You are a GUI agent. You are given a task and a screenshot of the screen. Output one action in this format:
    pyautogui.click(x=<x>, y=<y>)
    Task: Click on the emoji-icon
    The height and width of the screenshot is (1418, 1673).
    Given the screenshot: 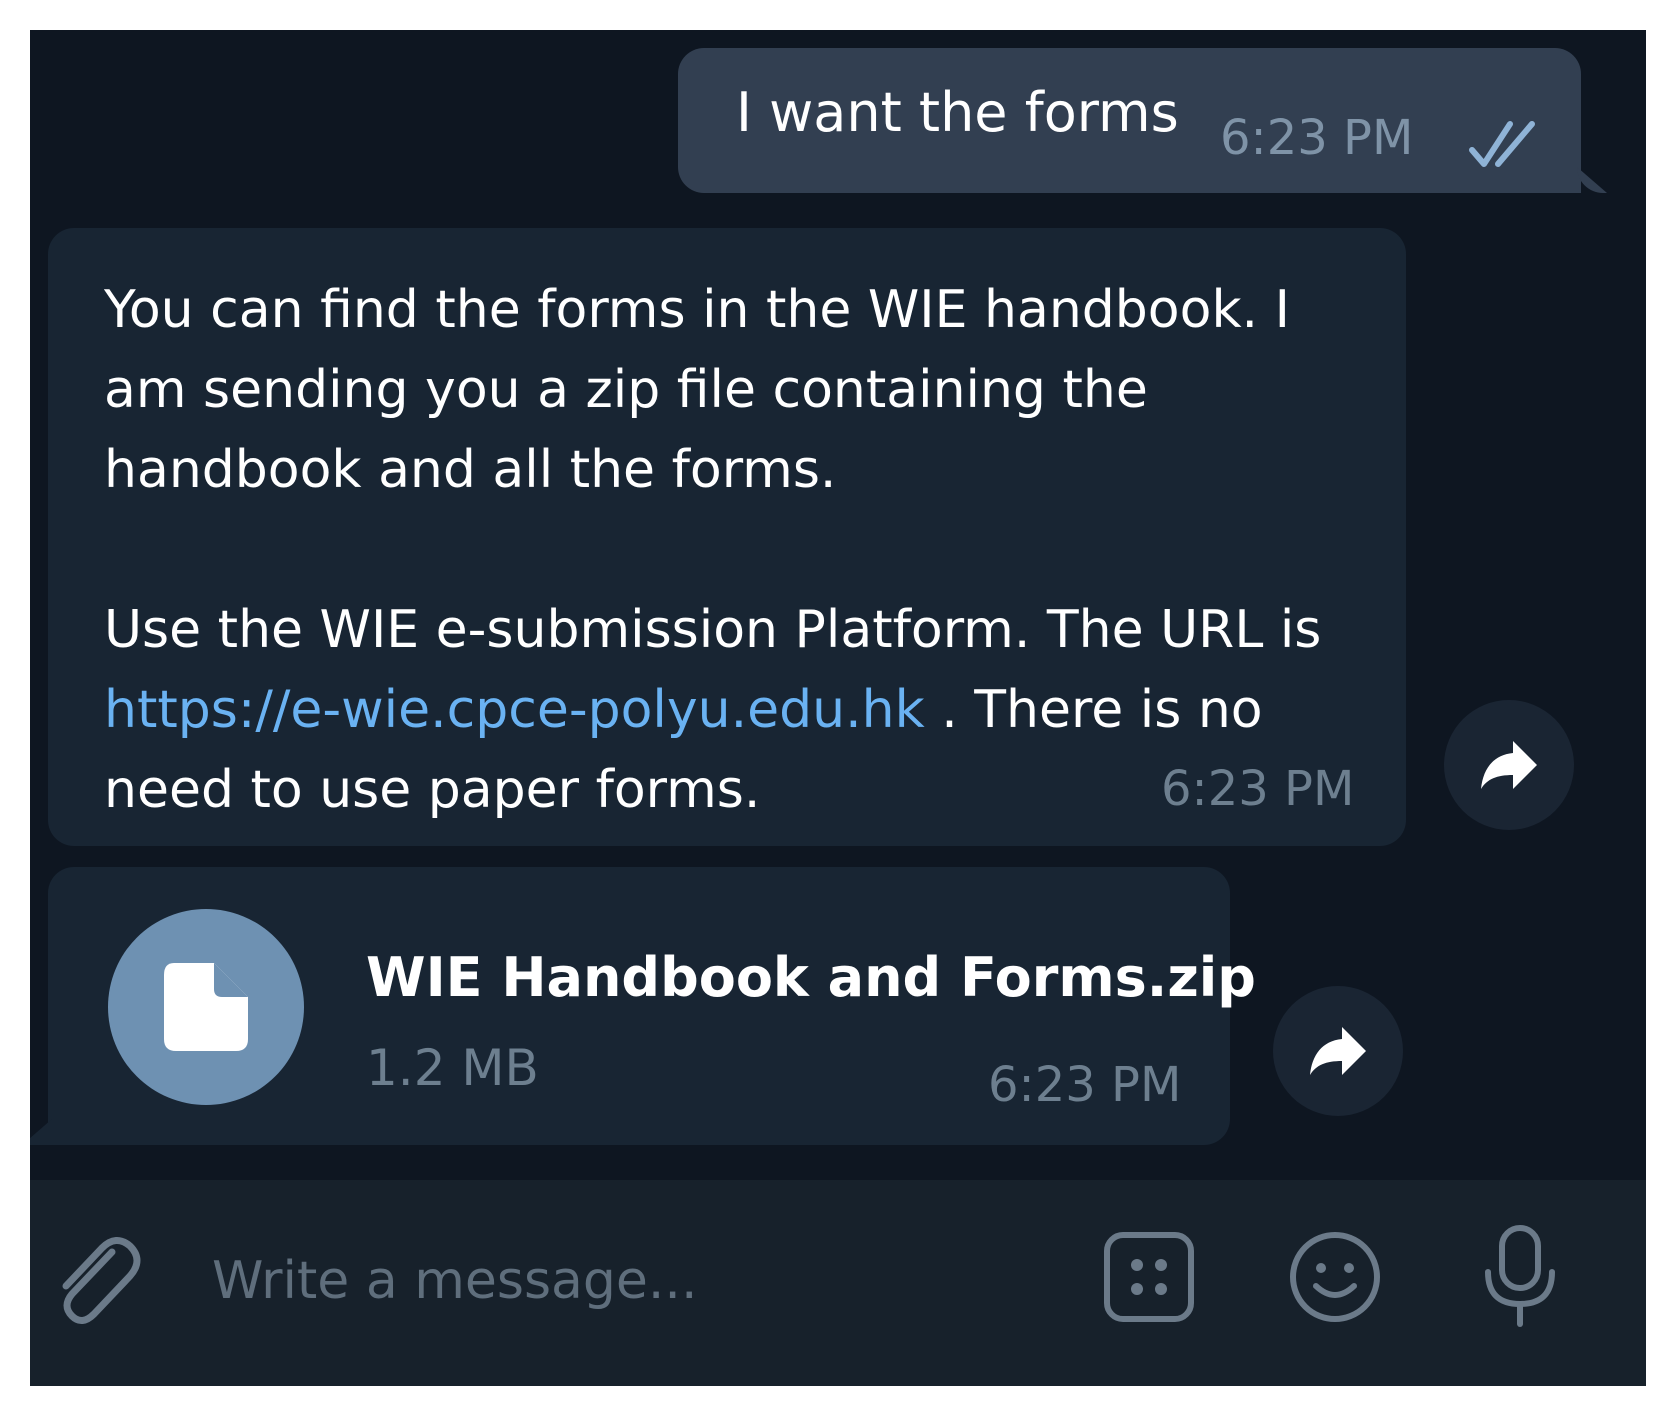 What is the action you would take?
    pyautogui.click(x=1335, y=1277)
    